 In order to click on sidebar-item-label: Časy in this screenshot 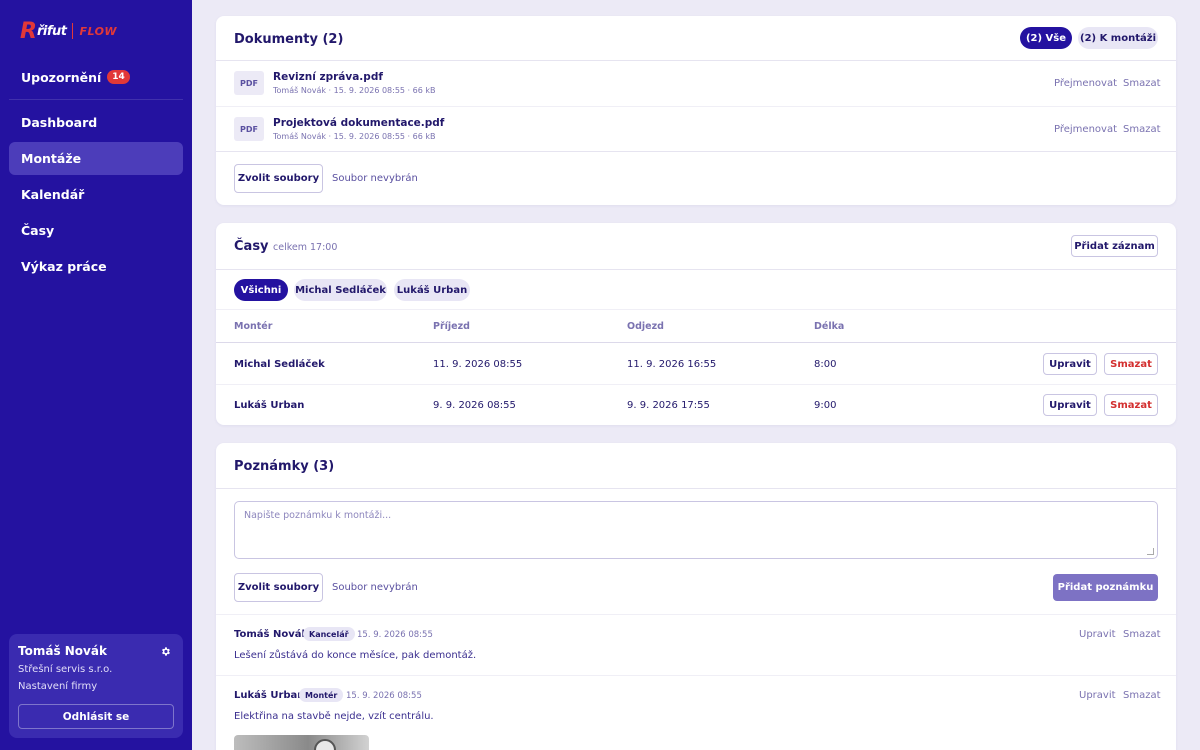, I will do `click(38, 230)`.